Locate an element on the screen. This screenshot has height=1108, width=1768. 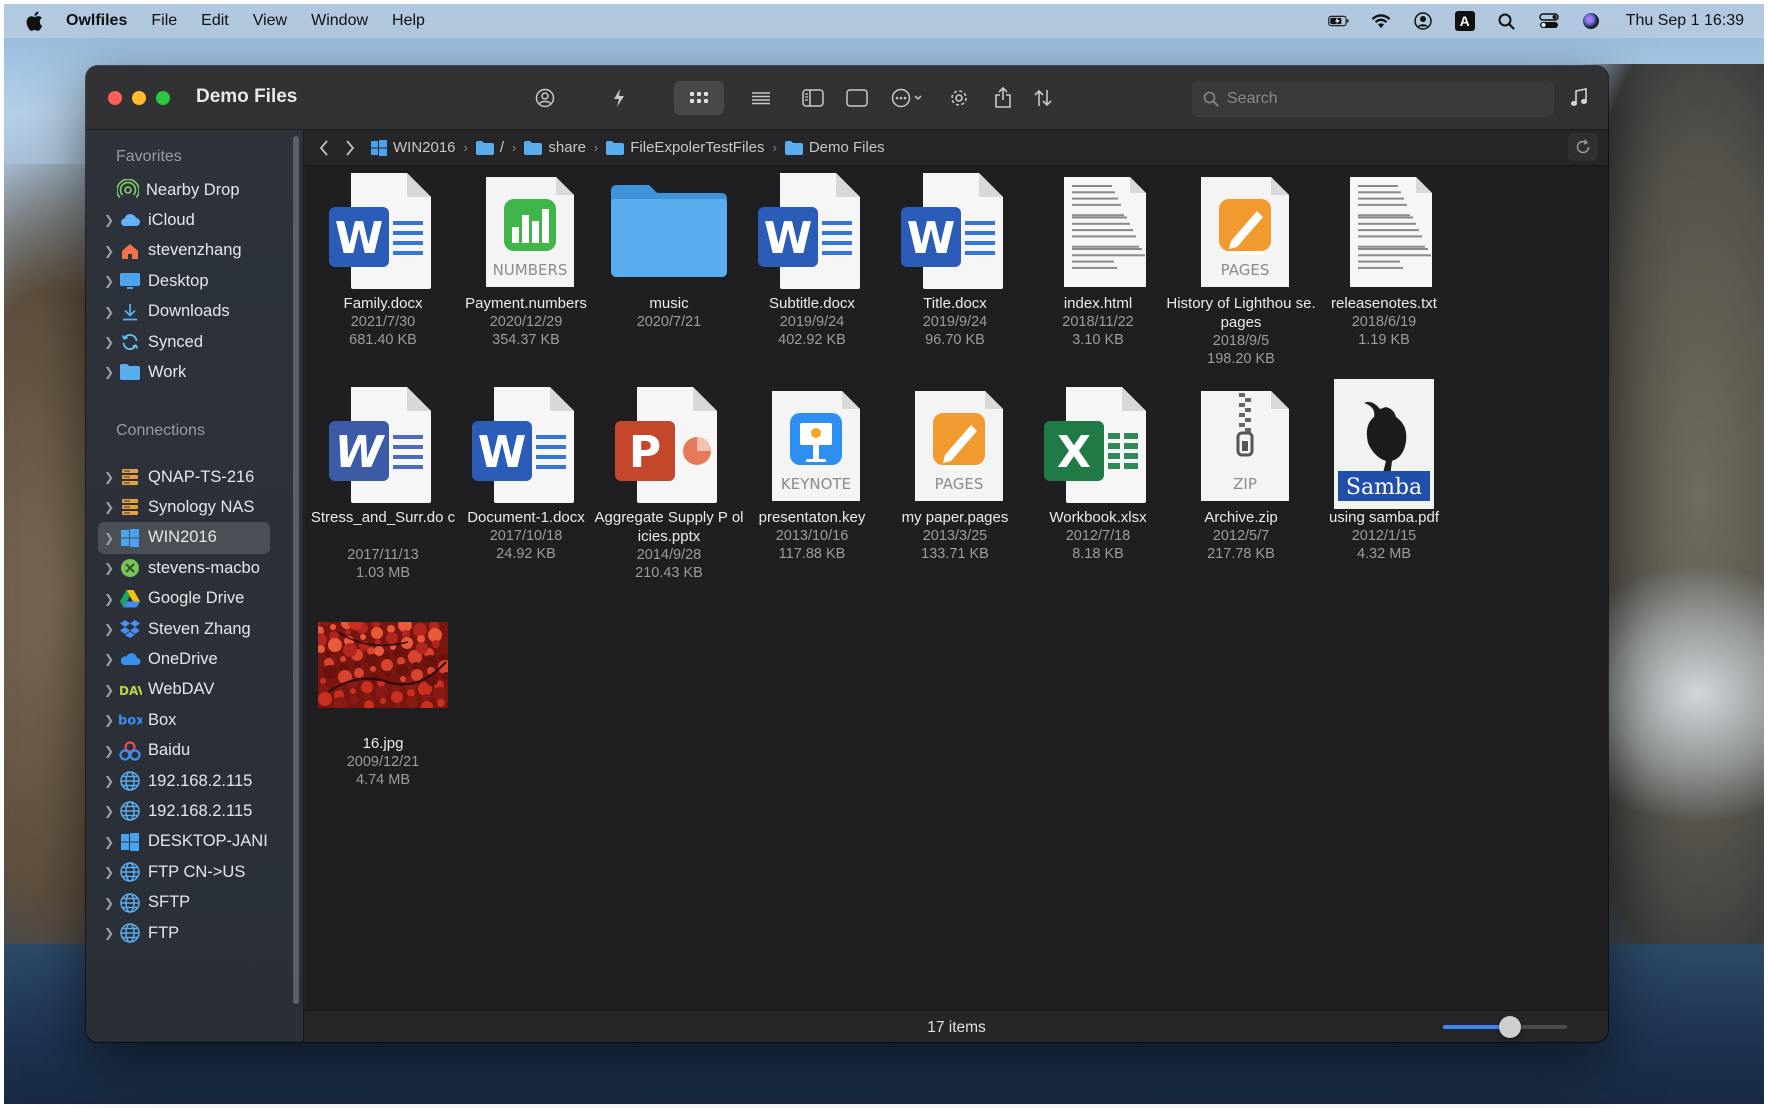
refresh-button is located at coordinates (1583, 147).